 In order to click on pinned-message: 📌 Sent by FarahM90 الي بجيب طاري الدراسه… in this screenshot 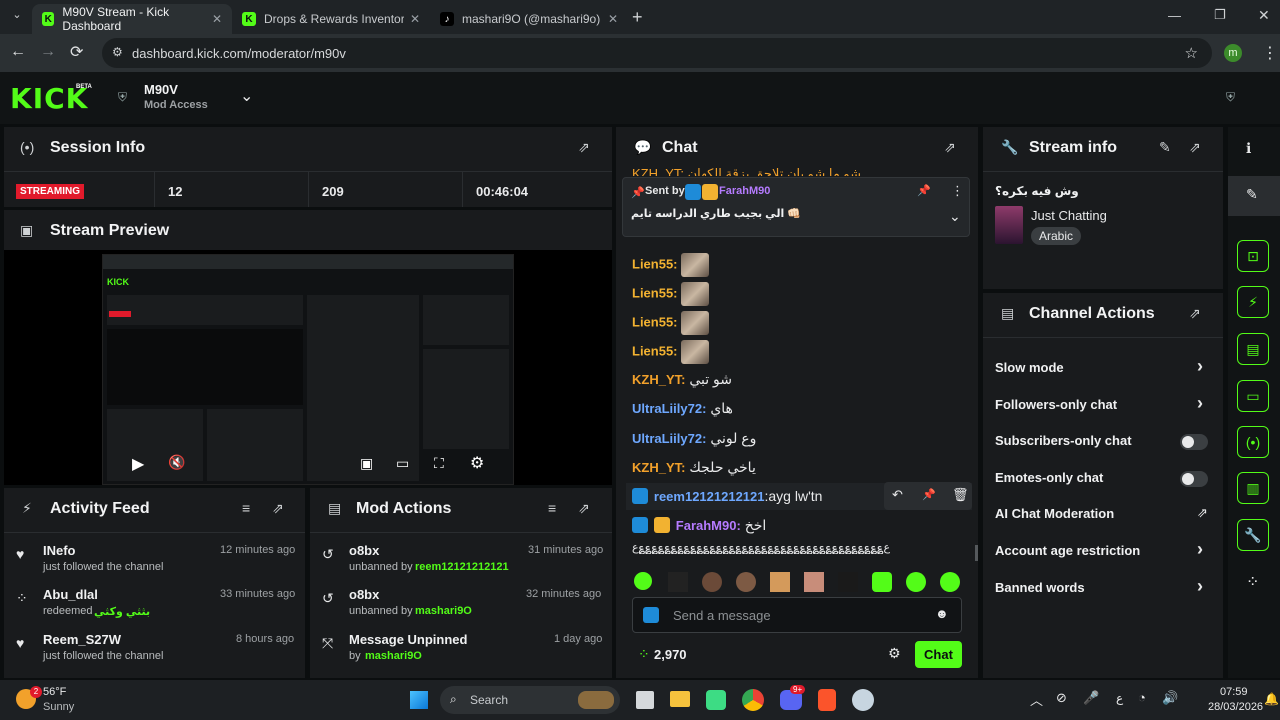, I will do `click(796, 207)`.